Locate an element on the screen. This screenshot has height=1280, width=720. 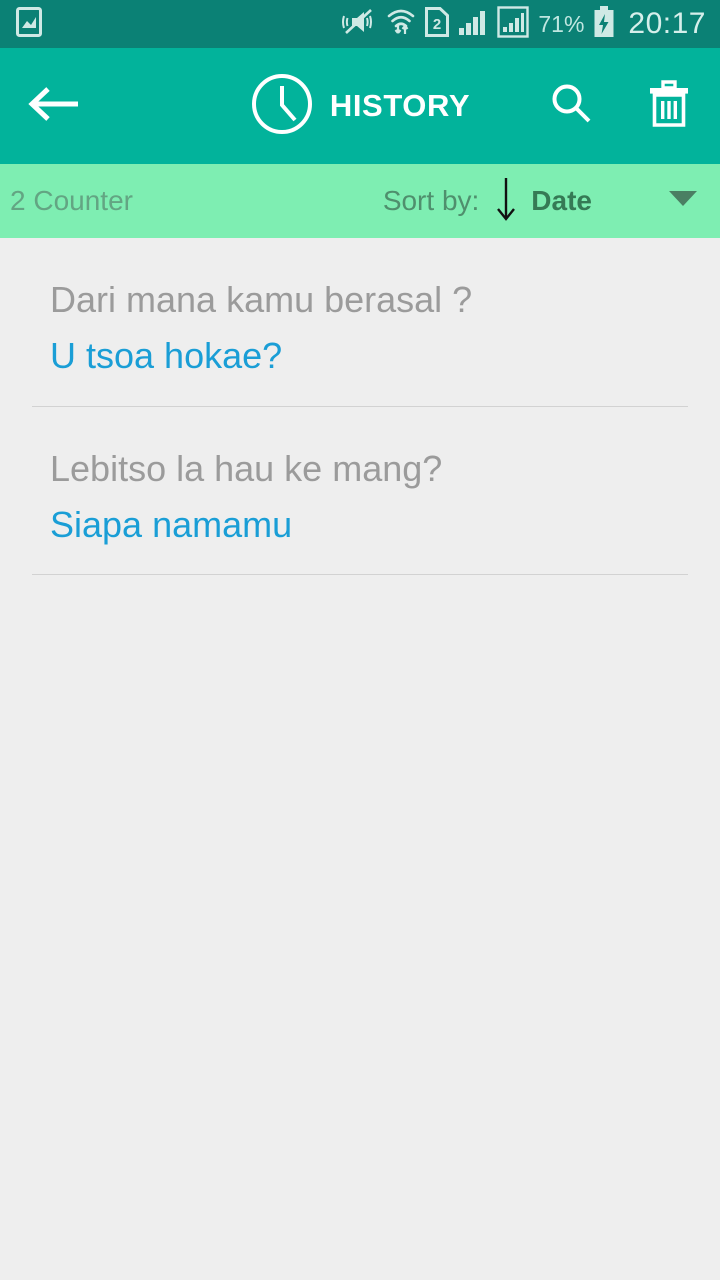
list-divider is located at coordinates (360, 575).